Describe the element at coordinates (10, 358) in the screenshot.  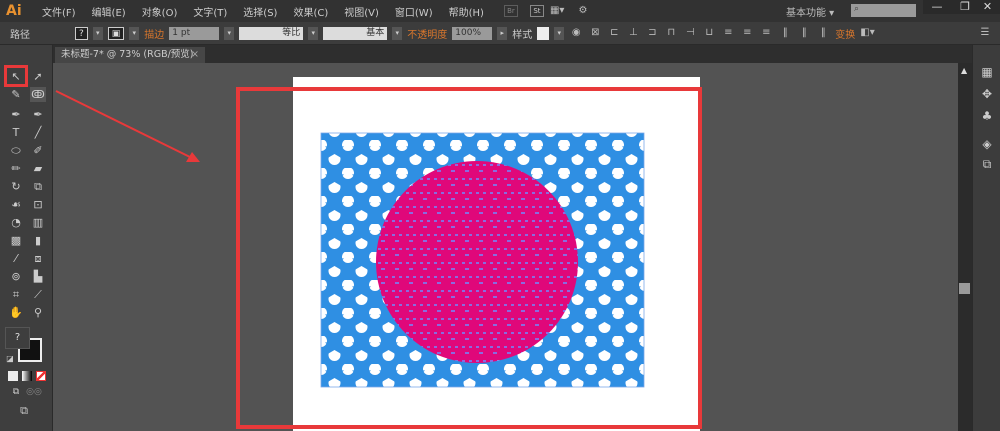
I see `default-colors-icon: ◪` at that location.